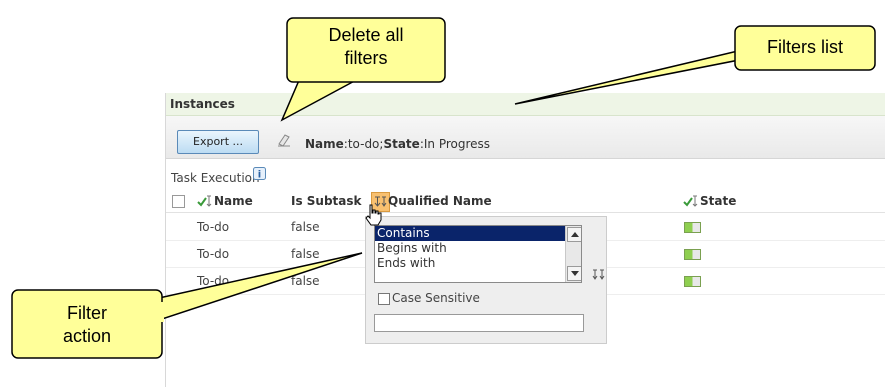 This screenshot has height=387, width=885. What do you see at coordinates (366, 46) in the screenshot?
I see `callout-delete-text: Delete all filters` at bounding box center [366, 46].